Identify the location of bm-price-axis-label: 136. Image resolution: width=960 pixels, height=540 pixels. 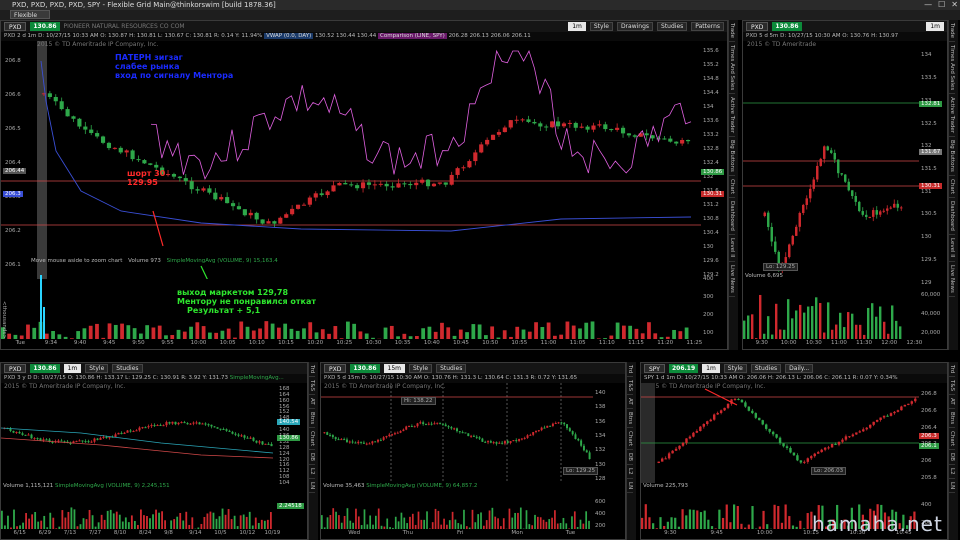
(600, 421).